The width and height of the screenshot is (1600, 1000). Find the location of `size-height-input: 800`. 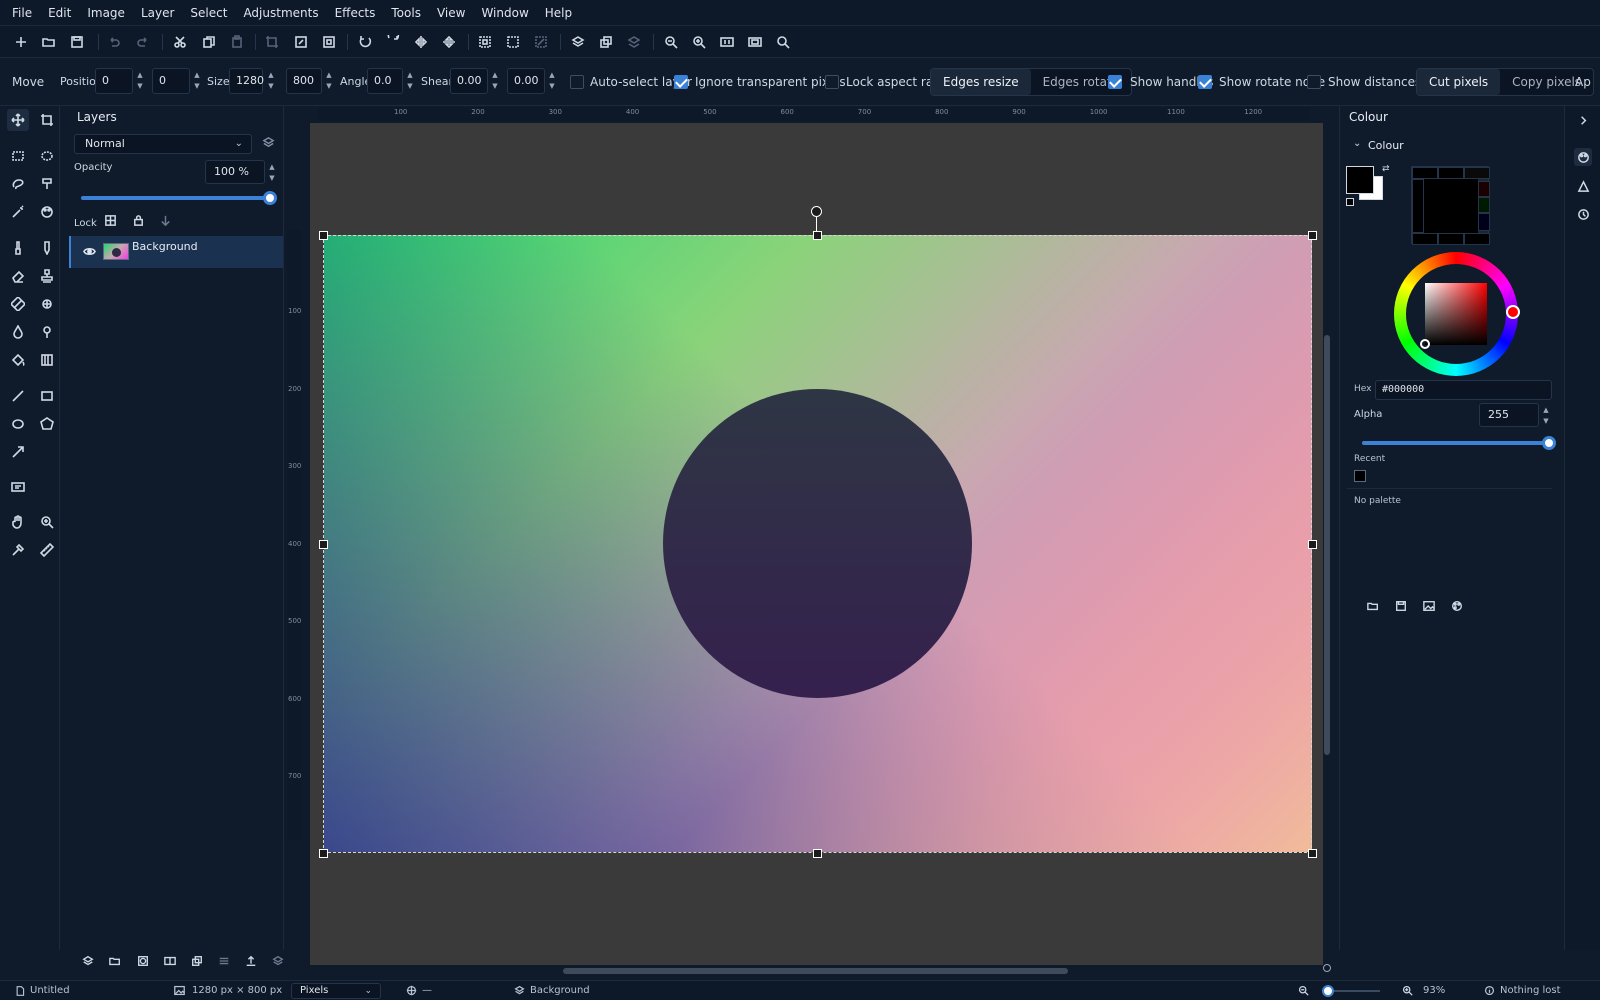

size-height-input: 800 is located at coordinates (304, 81).